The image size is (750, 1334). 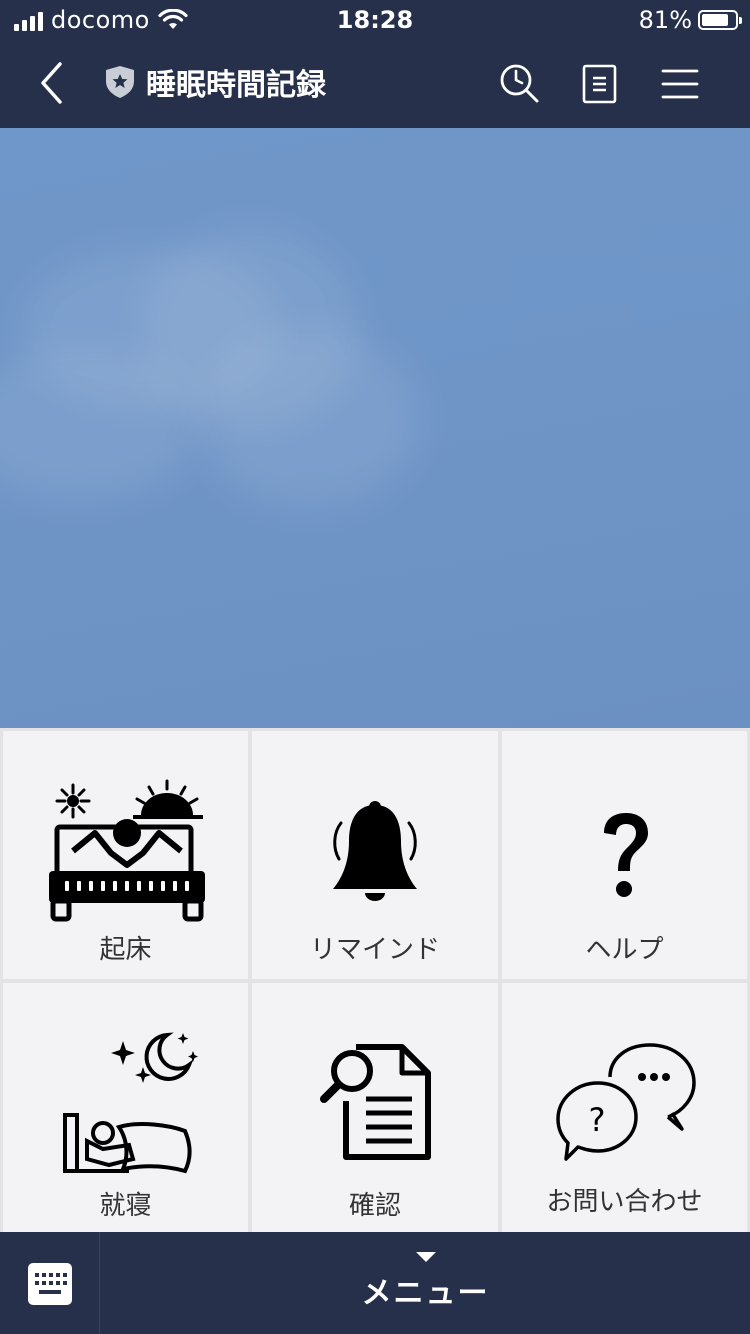 What do you see at coordinates (375, 84) in the screenshot?
I see `nav-bar: 睡眠時間記録` at bounding box center [375, 84].